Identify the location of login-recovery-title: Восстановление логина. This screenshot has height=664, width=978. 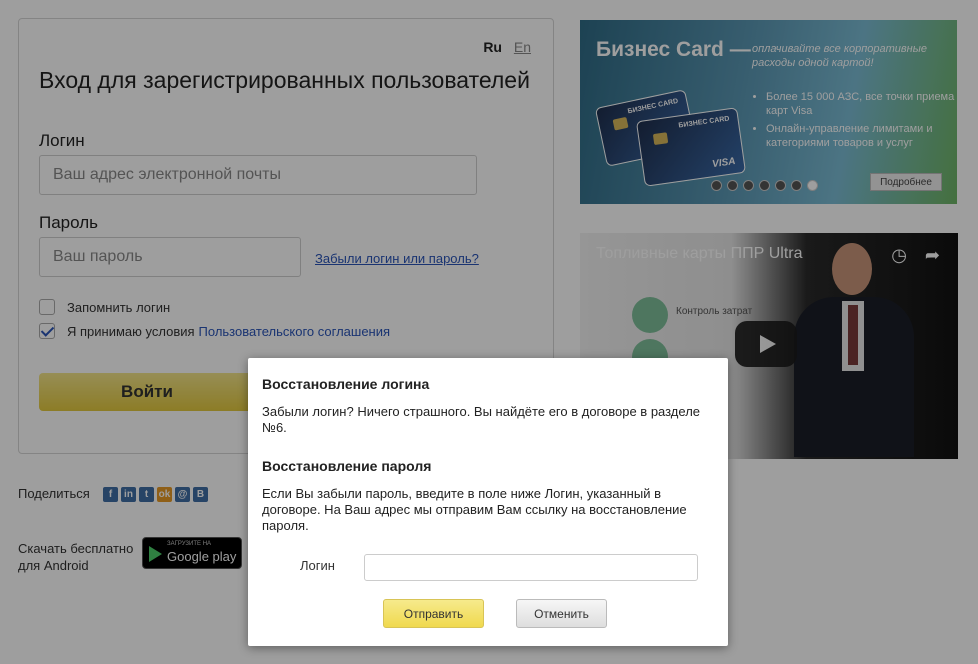
(346, 384).